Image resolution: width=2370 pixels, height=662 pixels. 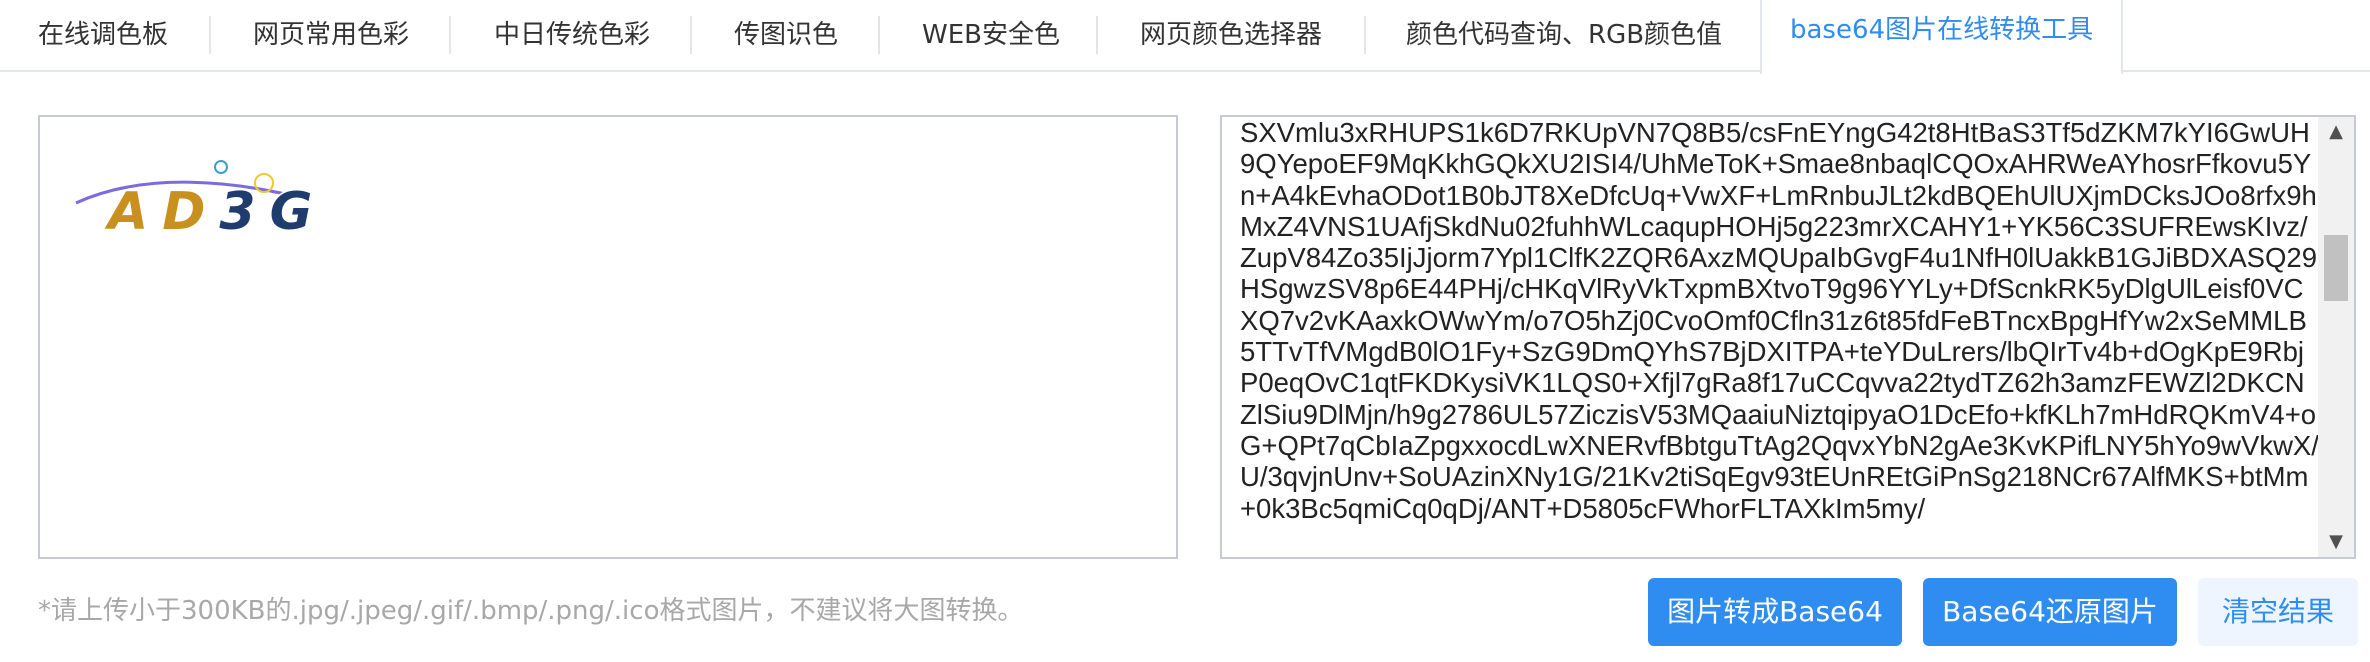 What do you see at coordinates (1775, 612) in the screenshot?
I see `image-to-base64-button: 图片转成Base64` at bounding box center [1775, 612].